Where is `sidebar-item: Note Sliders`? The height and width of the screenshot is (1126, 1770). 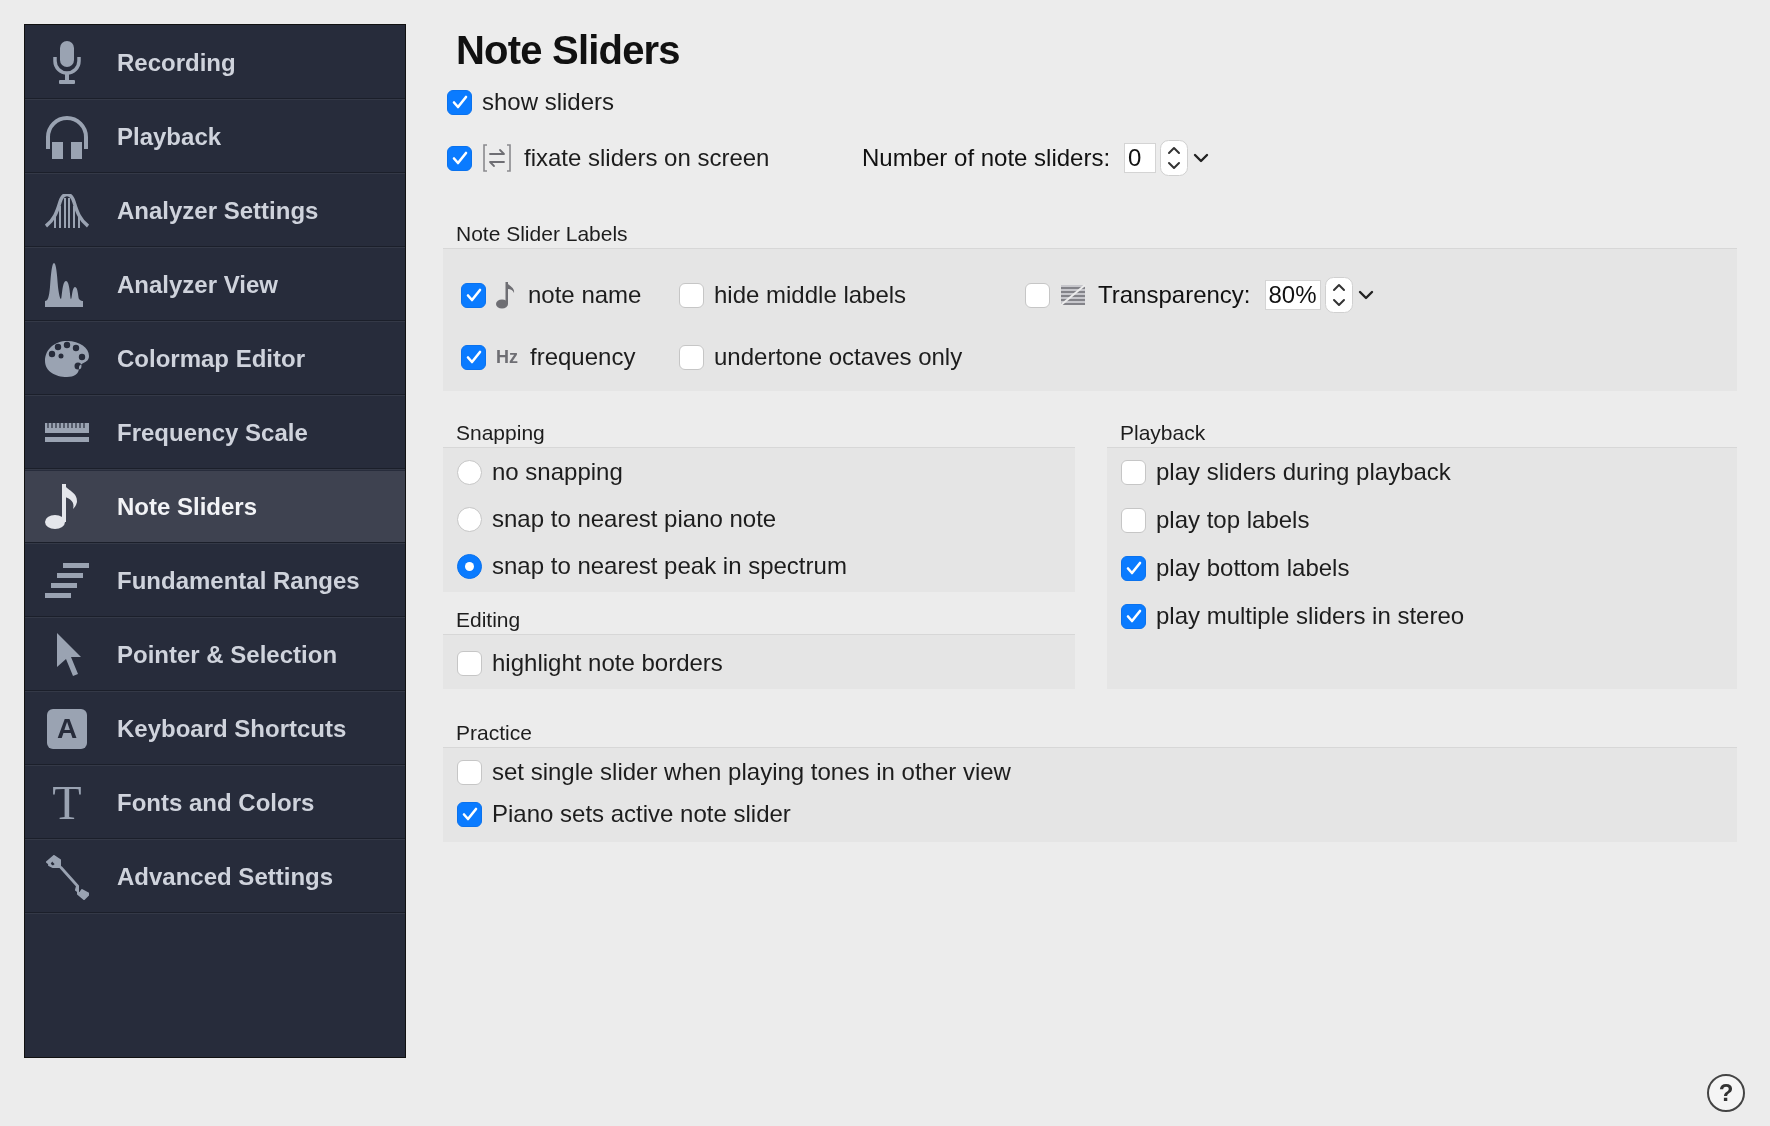
sidebar-item: Note Sliders is located at coordinates (215, 507).